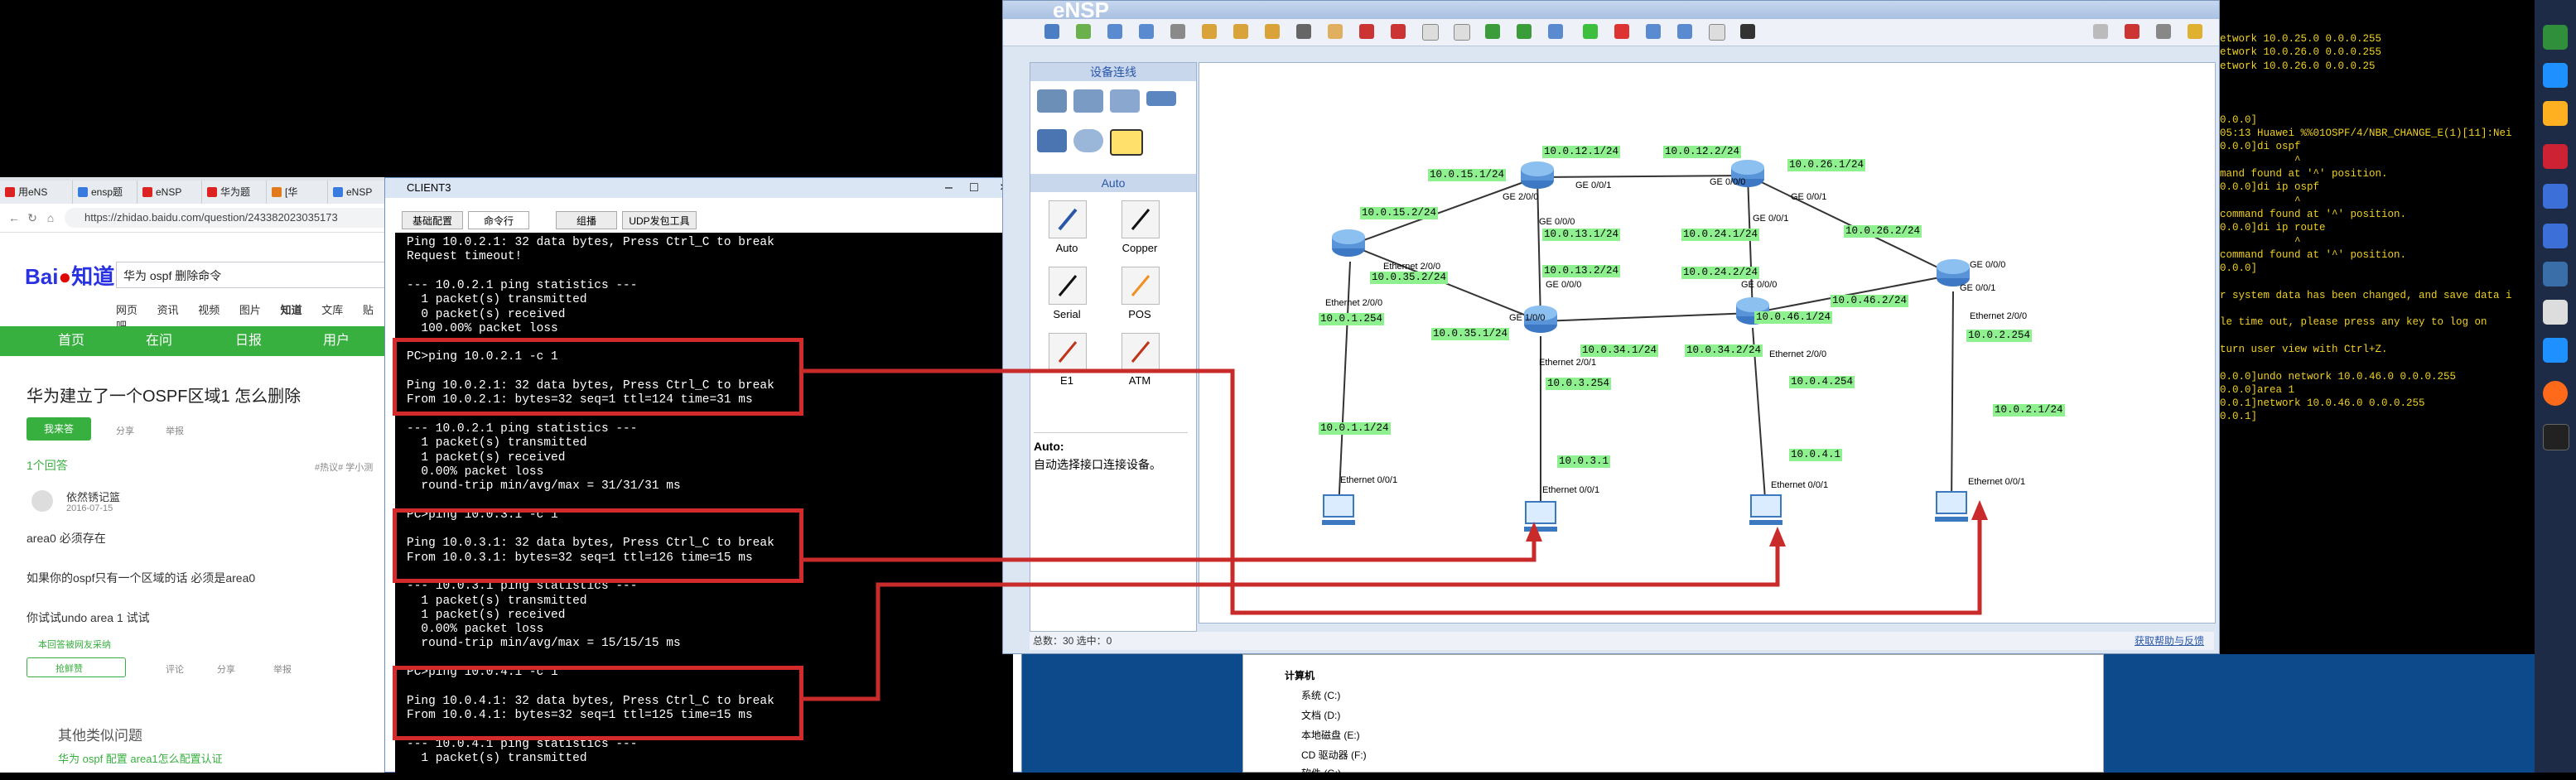  I want to click on hot-tag: #热议# 学小测, so click(344, 467).